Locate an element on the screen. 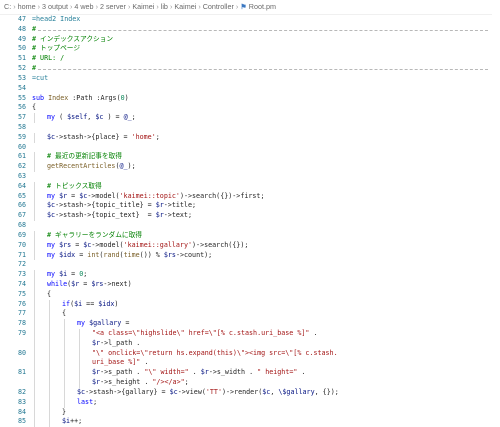 The width and height of the screenshot is (500, 427). breadcrumb-item: 3 output is located at coordinates (55, 6).